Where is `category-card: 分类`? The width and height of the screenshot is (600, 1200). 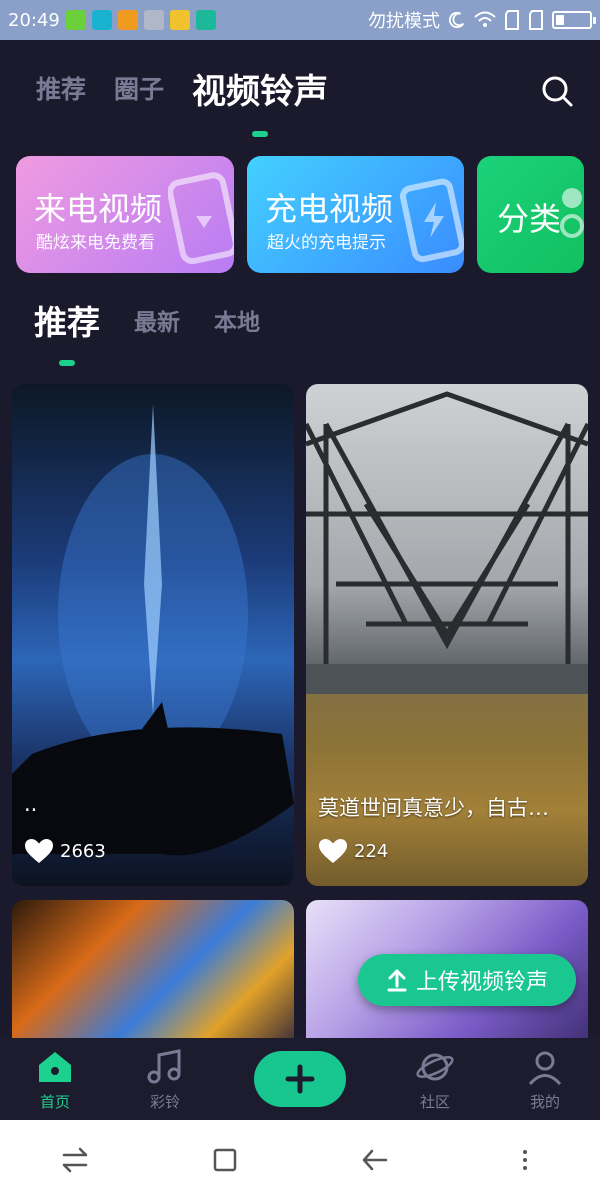
category-card: 分类 is located at coordinates (530, 214).